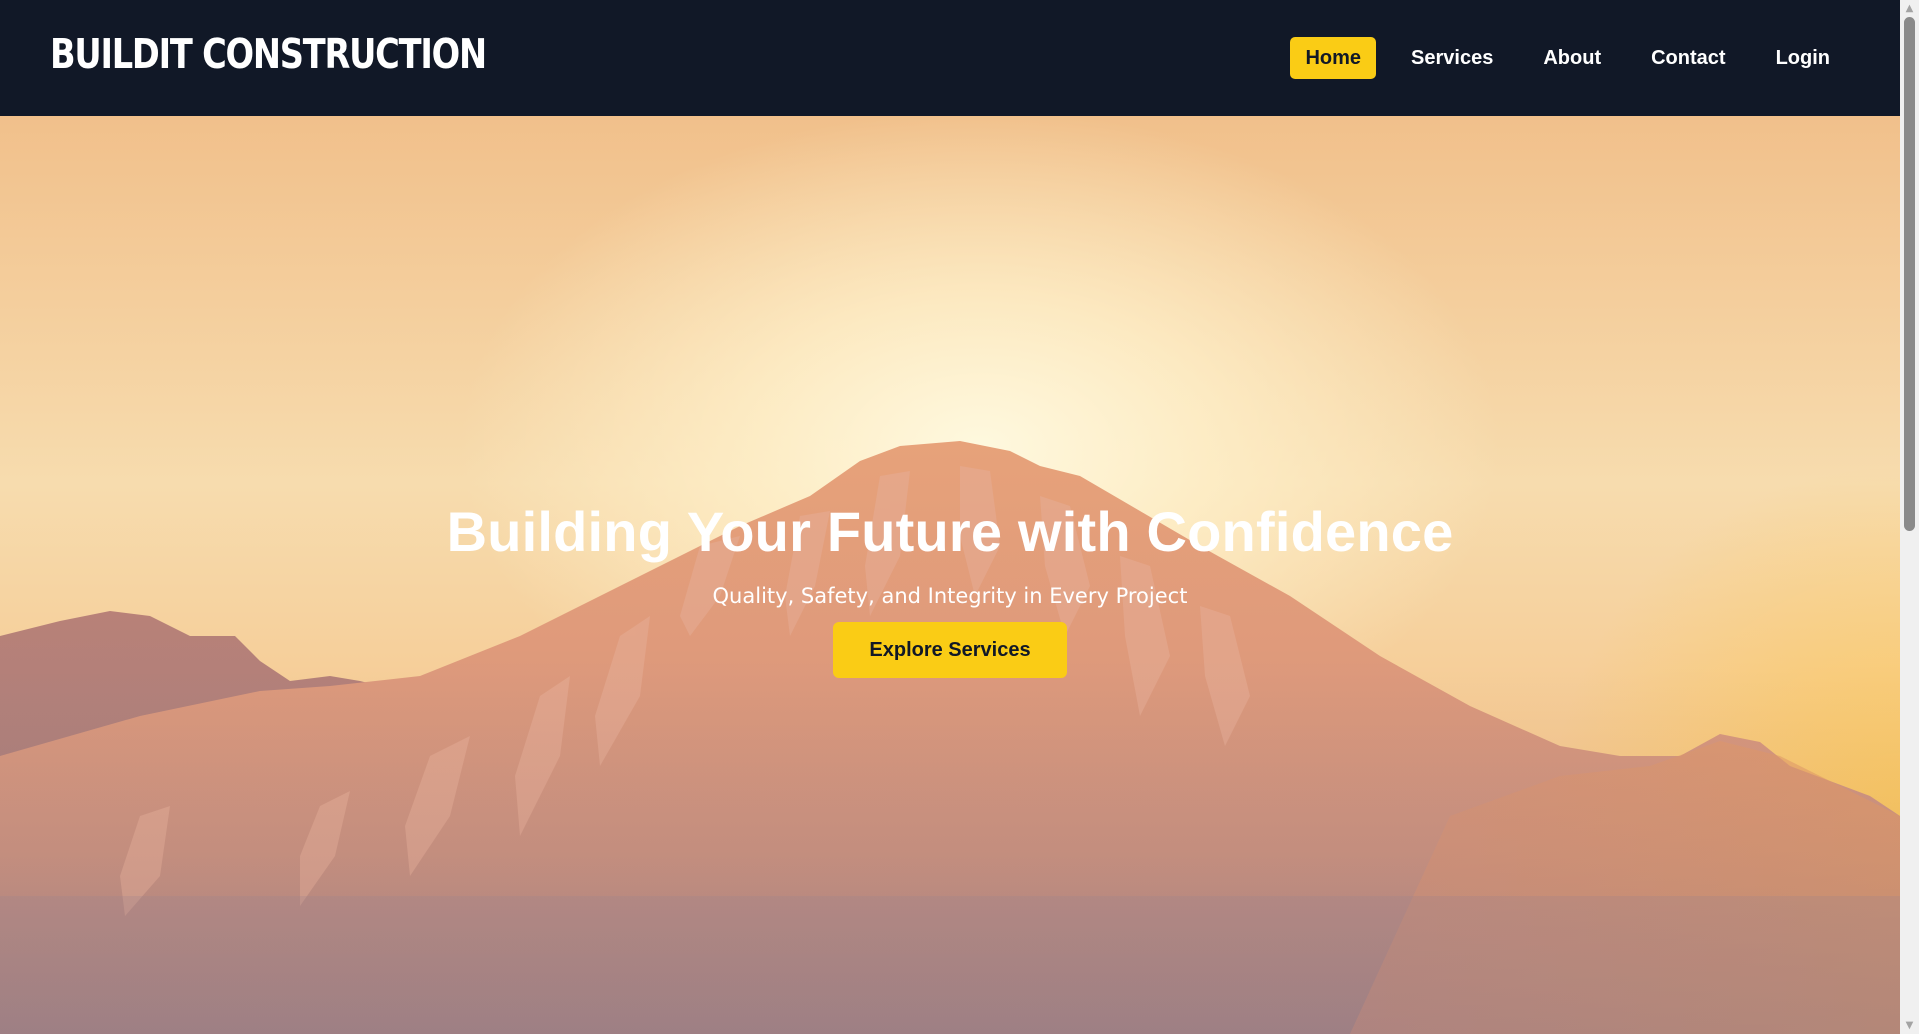  I want to click on explore-services-button: Explore Services, so click(950, 650).